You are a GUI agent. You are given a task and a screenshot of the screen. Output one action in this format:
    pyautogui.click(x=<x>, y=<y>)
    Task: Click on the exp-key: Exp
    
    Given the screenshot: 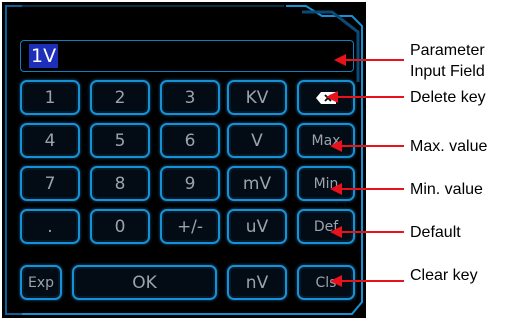 What is the action you would take?
    pyautogui.click(x=41, y=282)
    